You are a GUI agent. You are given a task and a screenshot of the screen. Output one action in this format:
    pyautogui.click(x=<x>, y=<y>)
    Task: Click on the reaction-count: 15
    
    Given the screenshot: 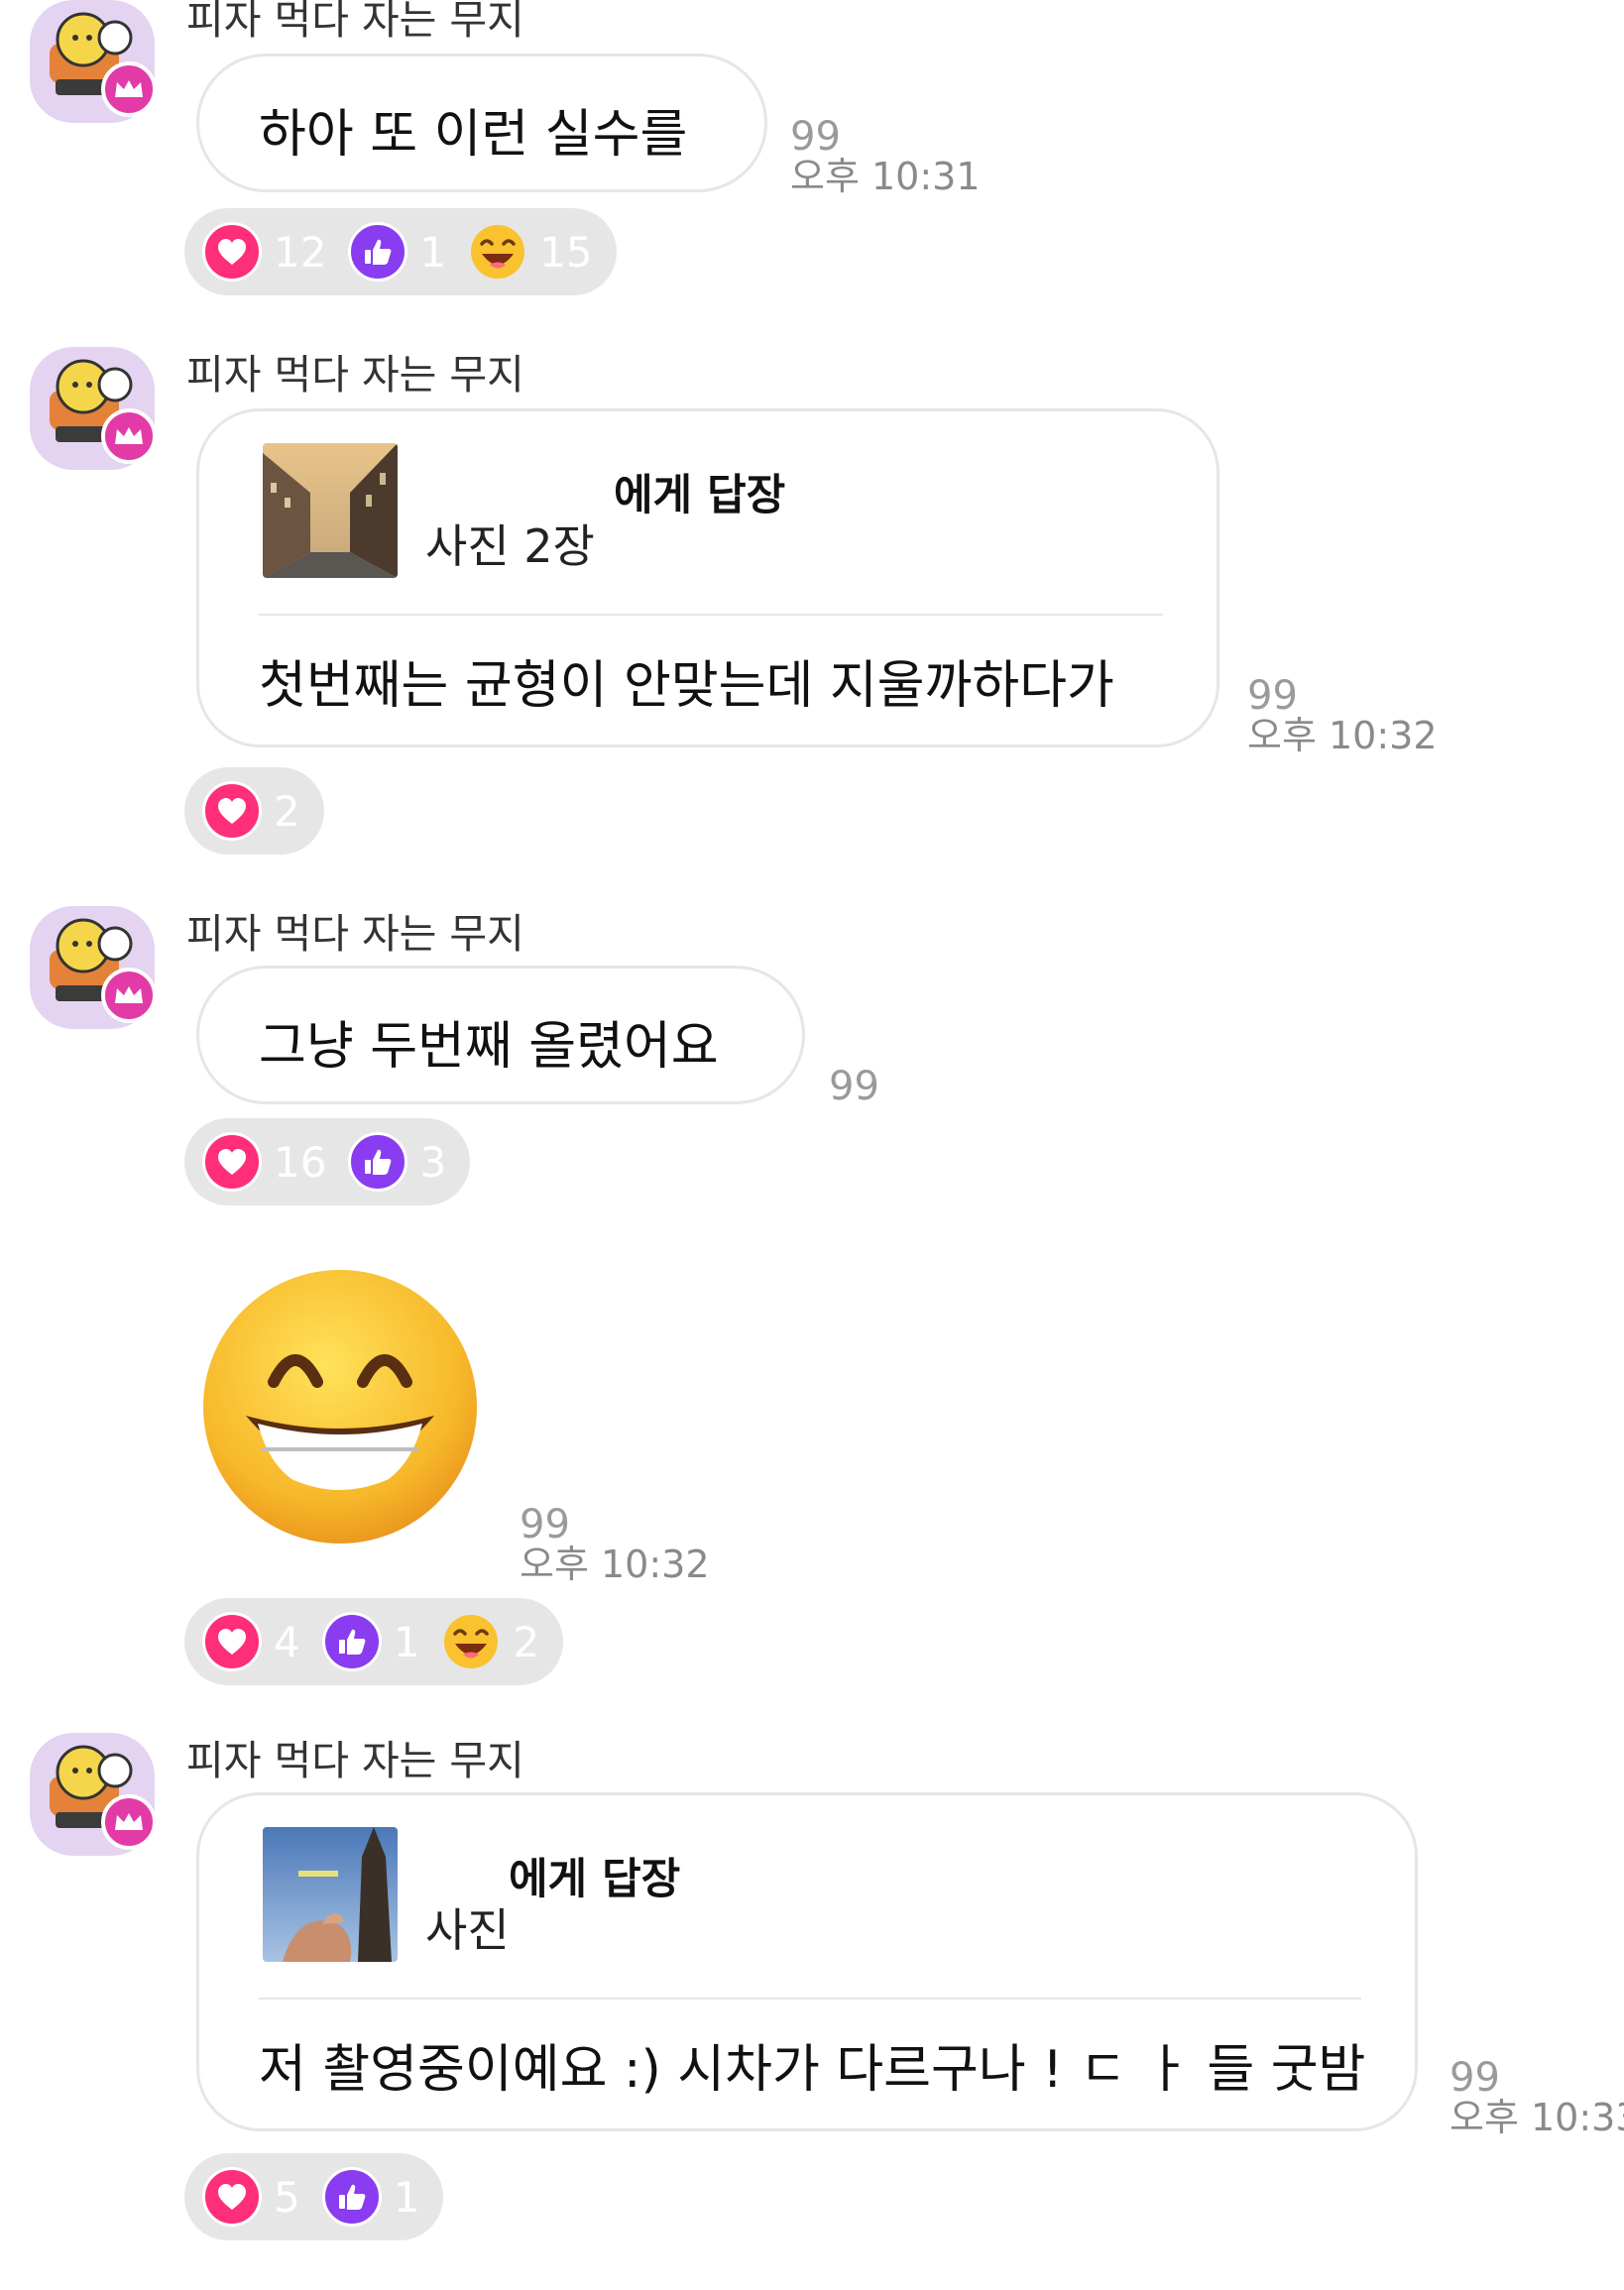 What is the action you would take?
    pyautogui.click(x=566, y=252)
    